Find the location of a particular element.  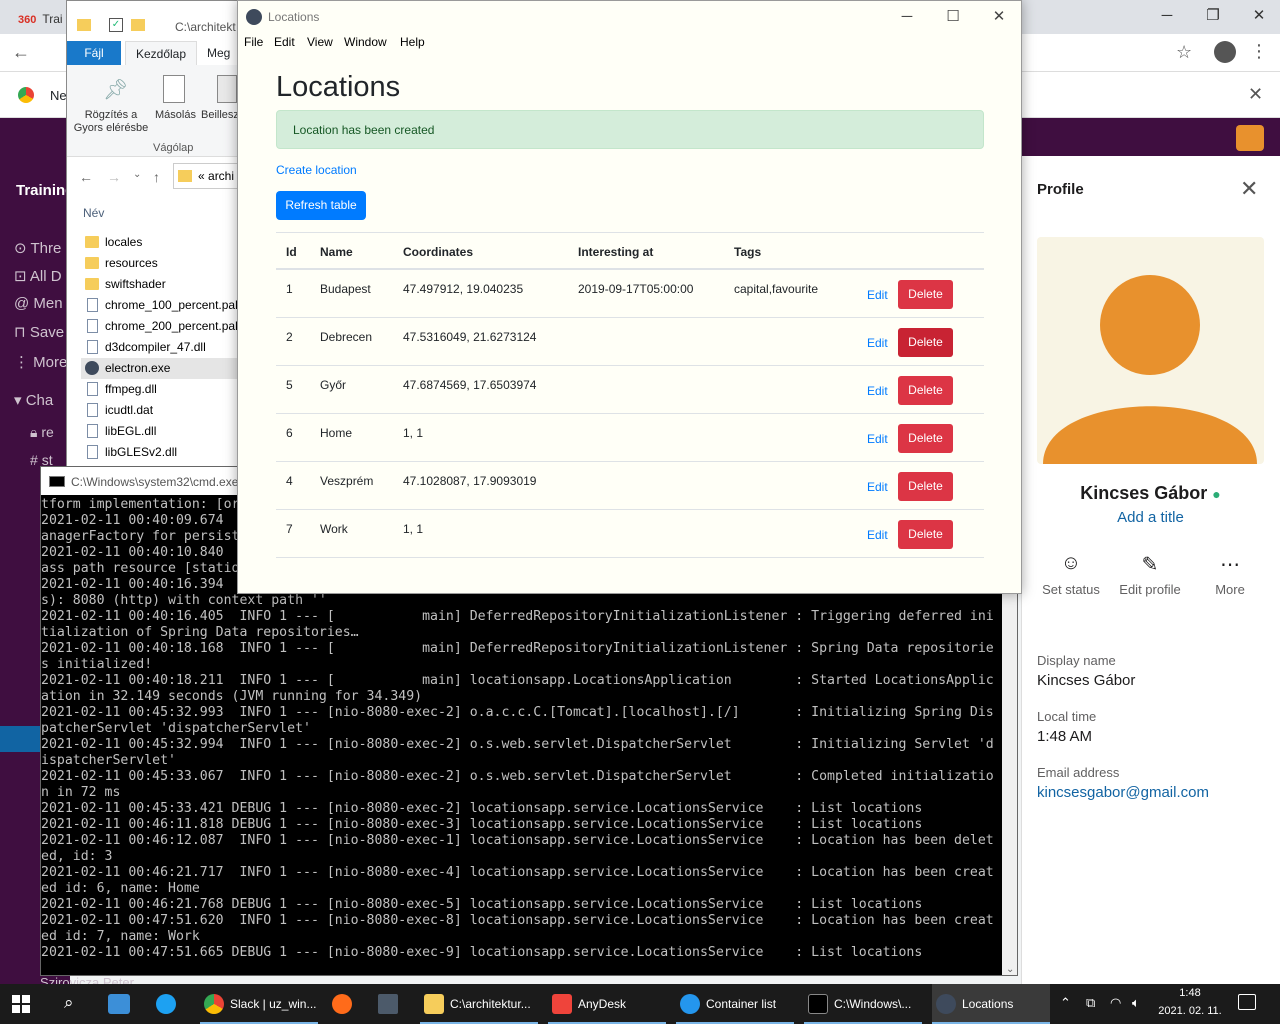

create-location-link: Create location is located at coordinates (316, 170).